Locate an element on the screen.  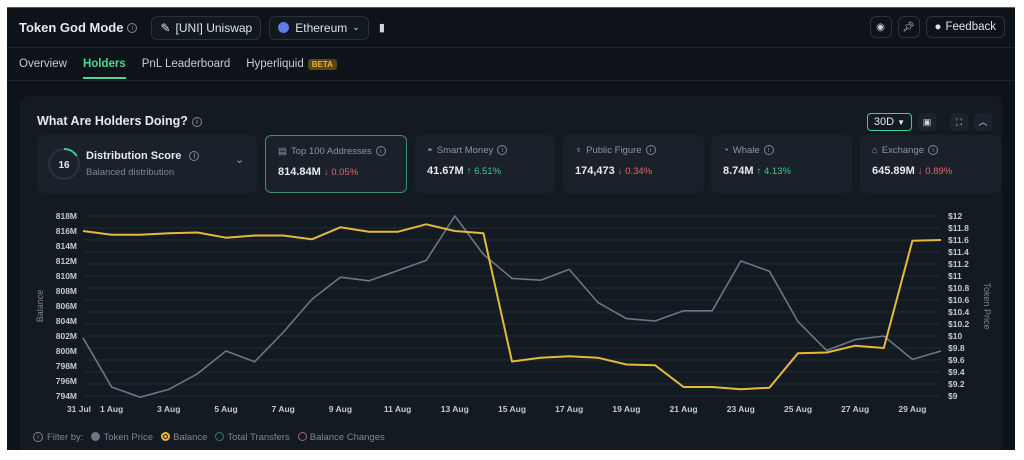
y-tick-label: 814M is located at coordinates (66, 246).